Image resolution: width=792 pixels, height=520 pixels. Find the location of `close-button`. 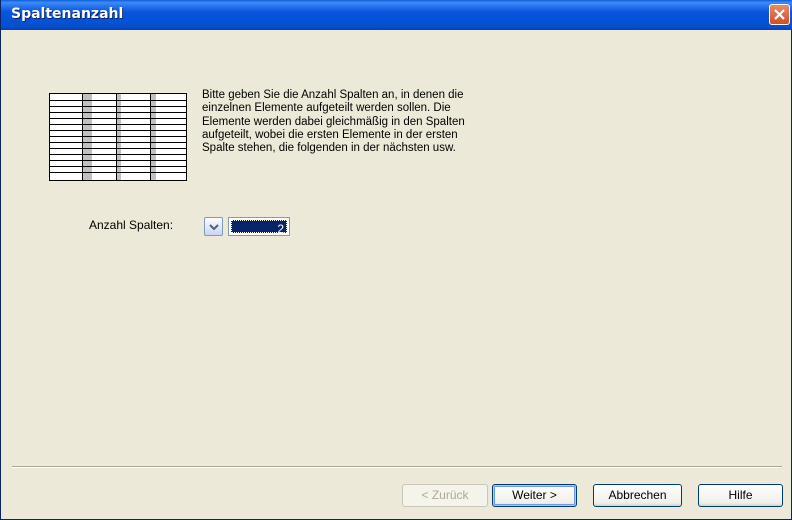

close-button is located at coordinates (779, 14).